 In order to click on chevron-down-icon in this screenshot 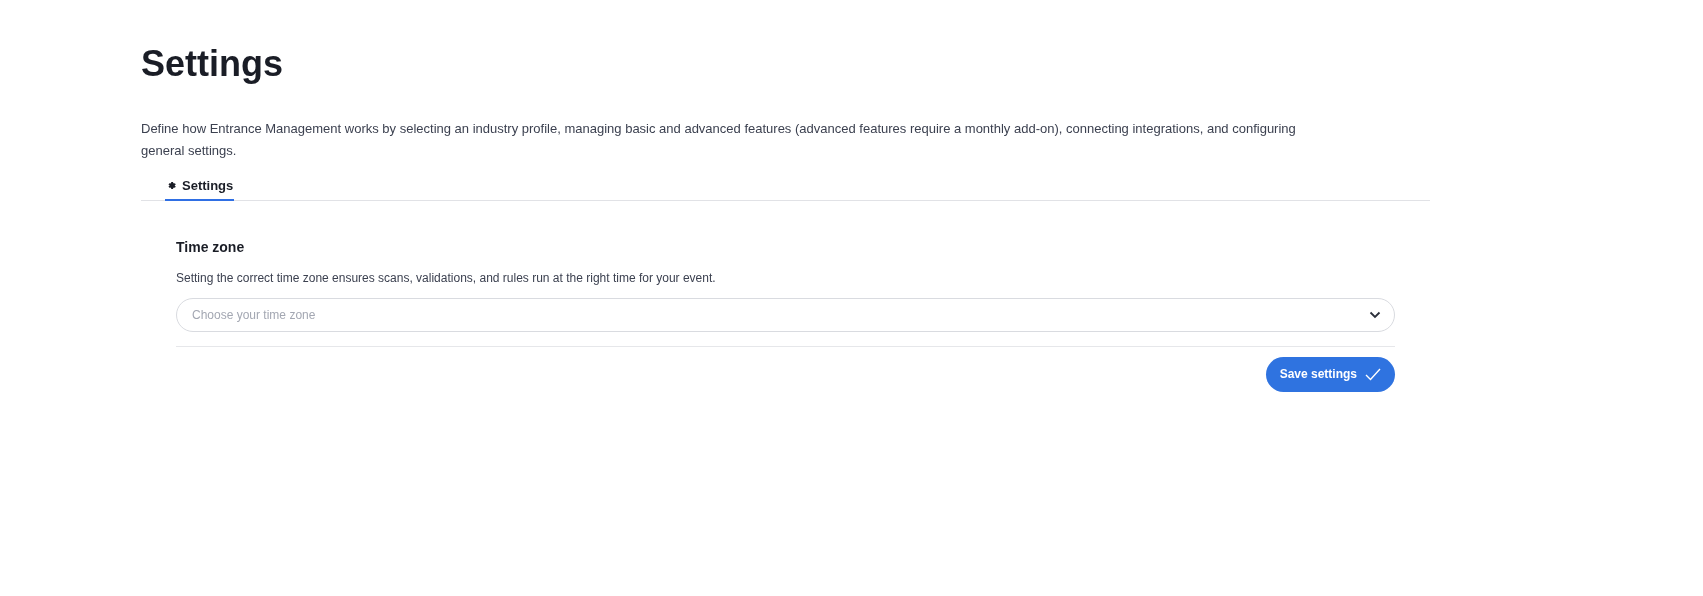, I will do `click(1375, 314)`.